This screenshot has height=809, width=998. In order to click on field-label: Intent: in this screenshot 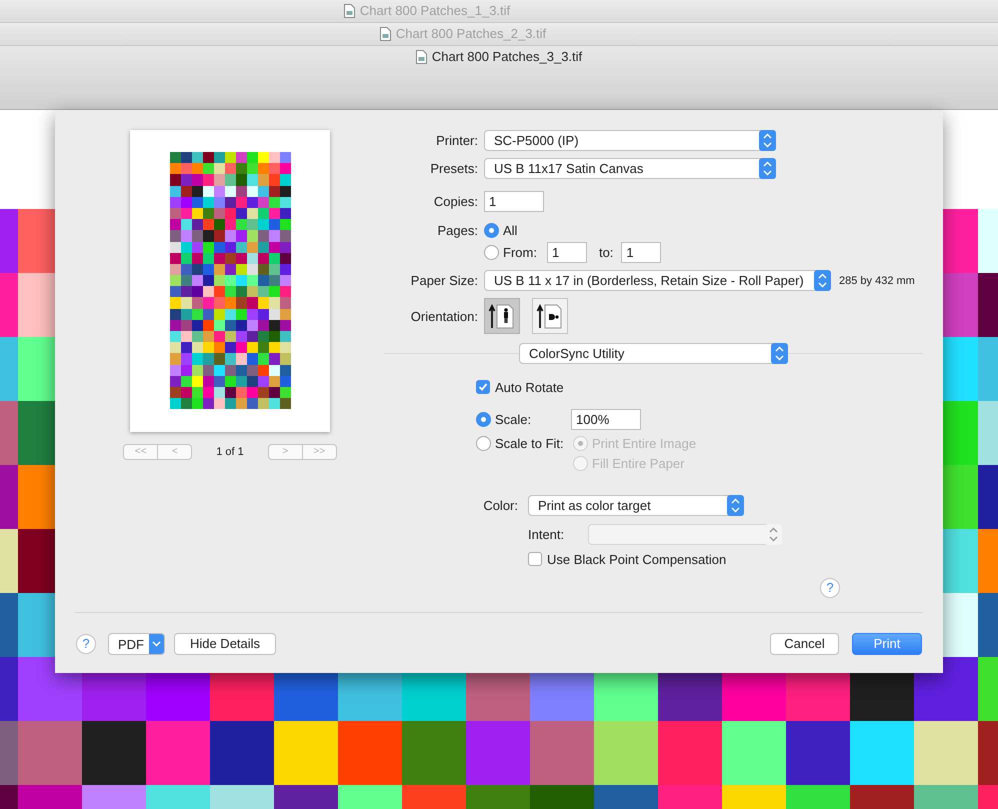, I will do `click(547, 534)`.